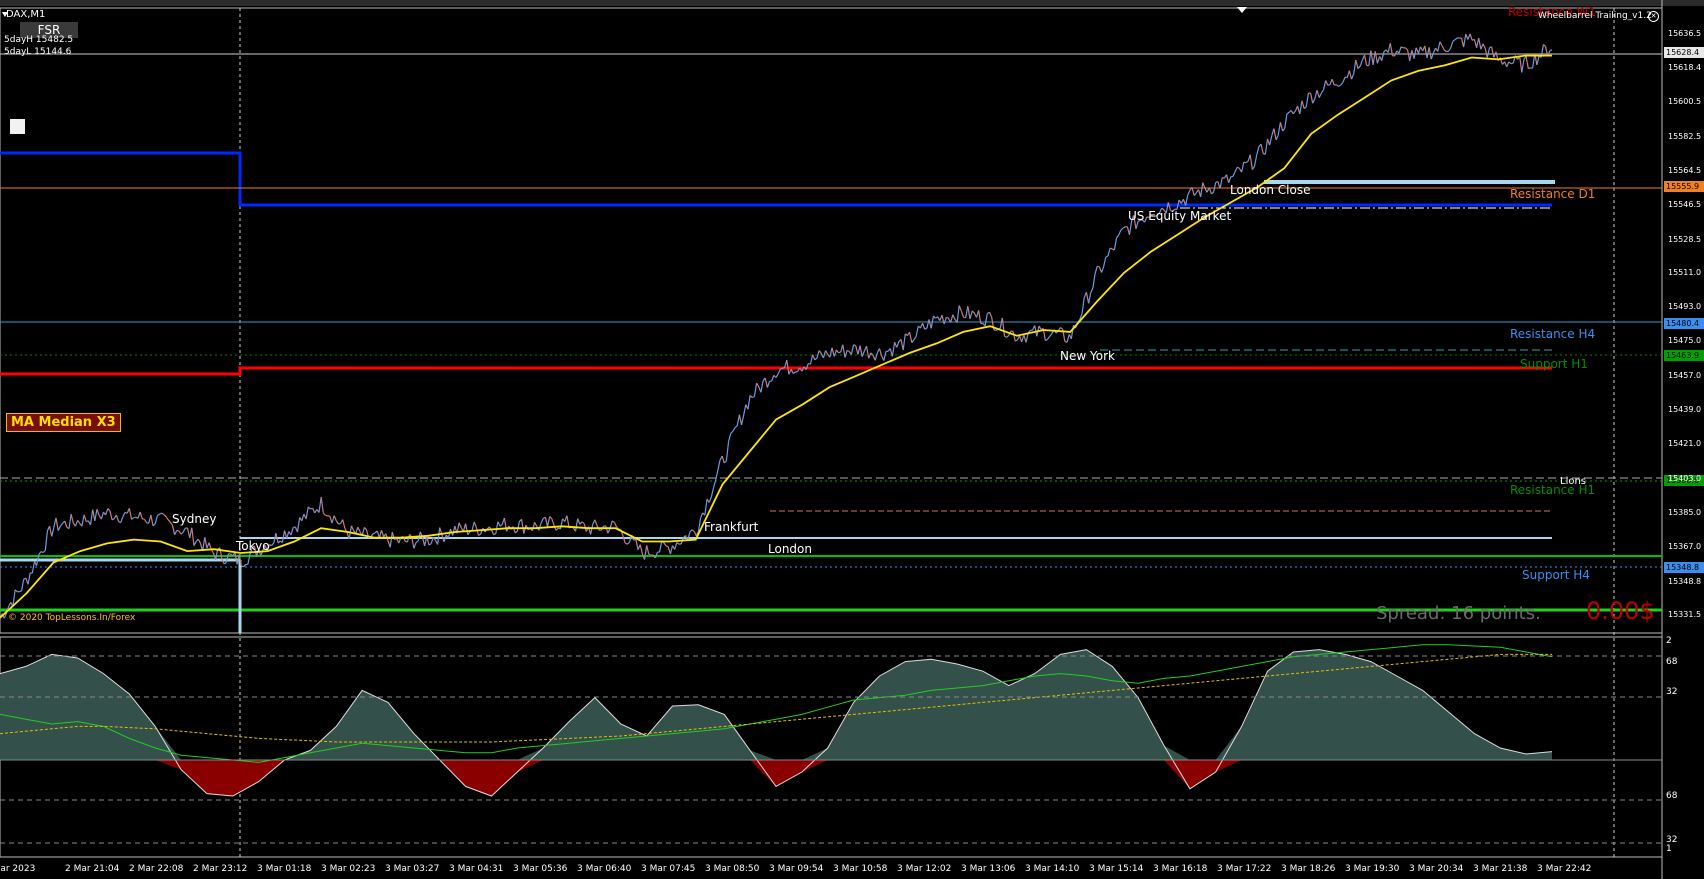  What do you see at coordinates (92, 869) in the screenshot?
I see `time-tick-label: 2 Mar 21:04` at bounding box center [92, 869].